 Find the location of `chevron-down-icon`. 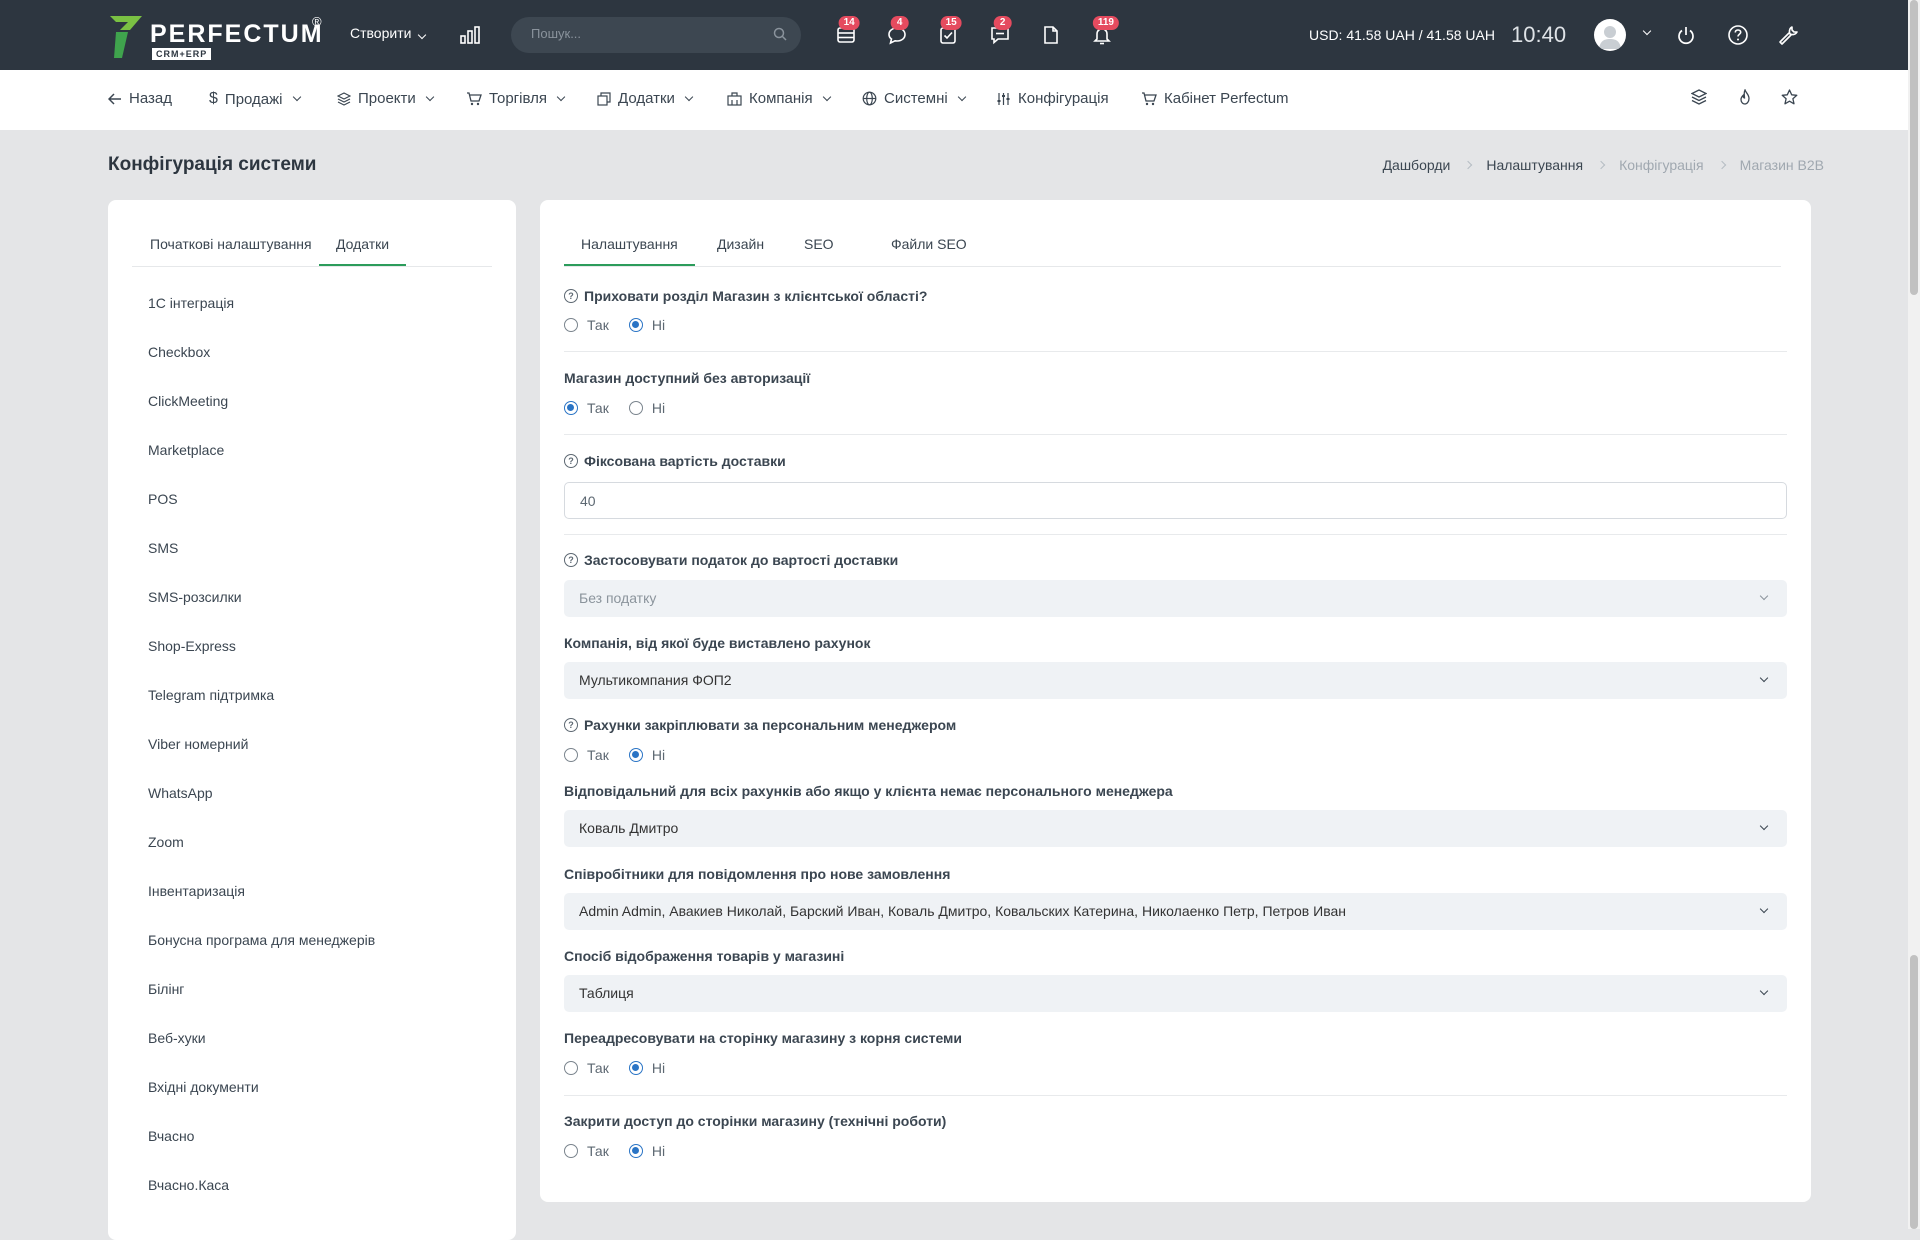

chevron-down-icon is located at coordinates (961, 96).